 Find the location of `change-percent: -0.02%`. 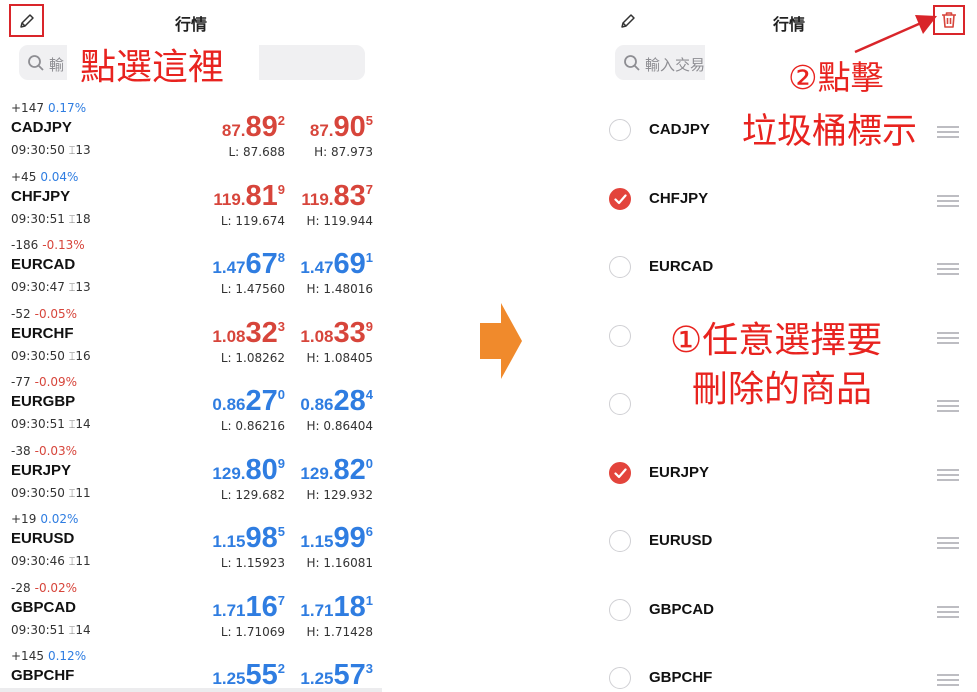

change-percent: -0.02% is located at coordinates (56, 587).